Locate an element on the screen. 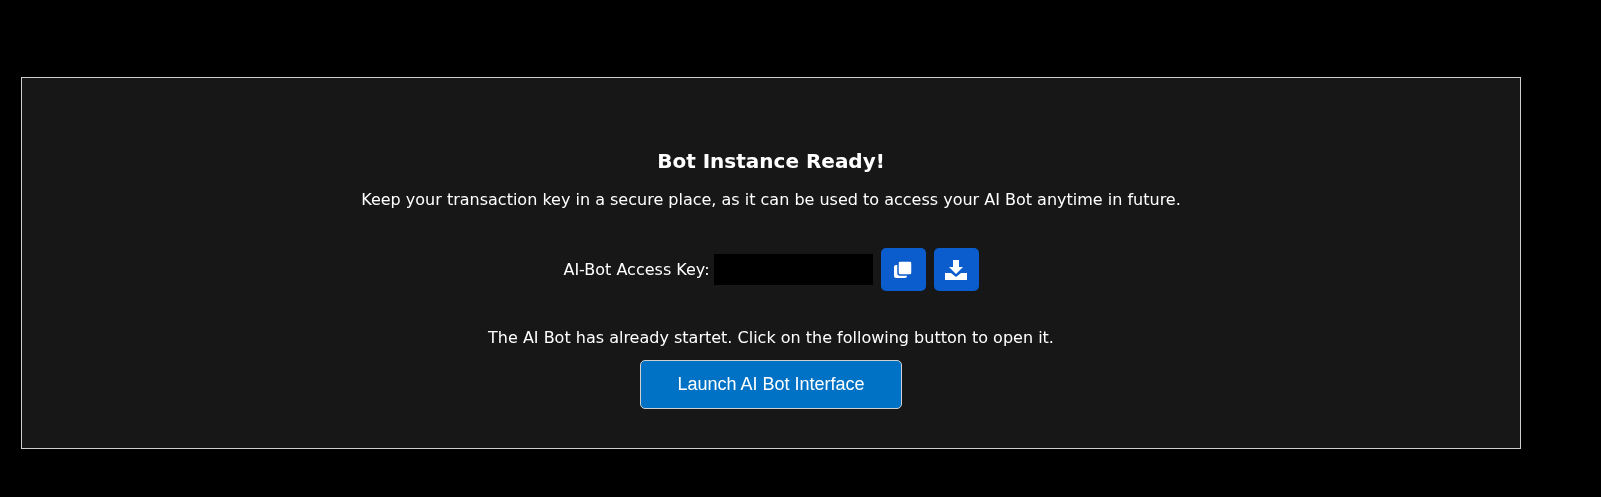 The width and height of the screenshot is (1601, 497). notice-text: Keep your transaction key in a secure place, as it can be used to access your AI Bot anytime in future. is located at coordinates (771, 200).